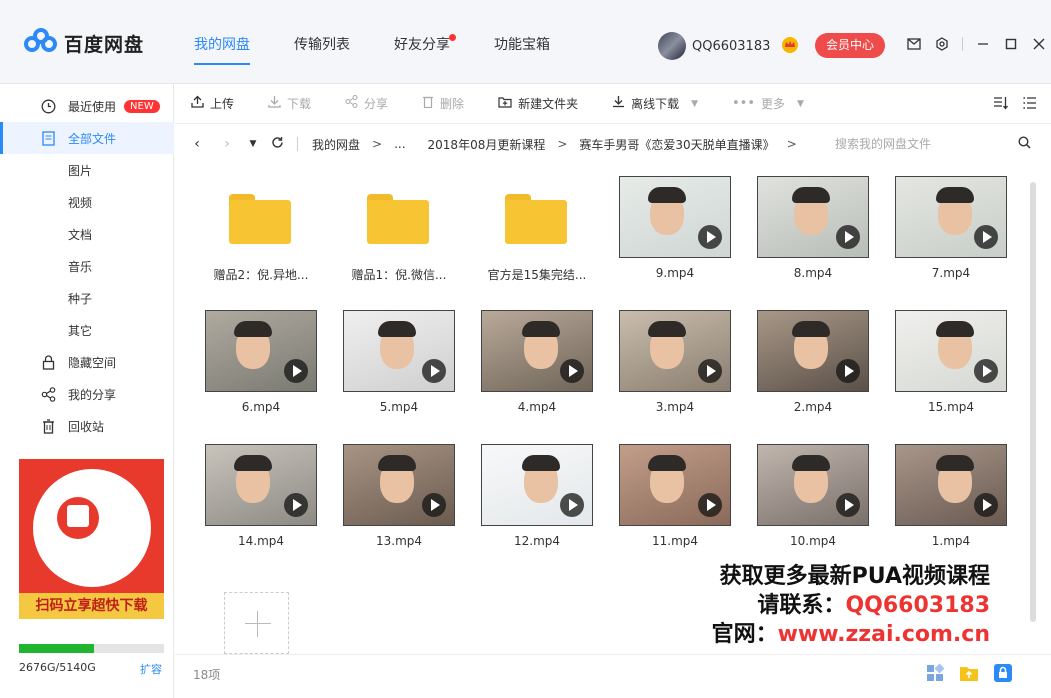 The image size is (1051, 698). I want to click on video-file-item: 7.mp4, so click(949, 224).